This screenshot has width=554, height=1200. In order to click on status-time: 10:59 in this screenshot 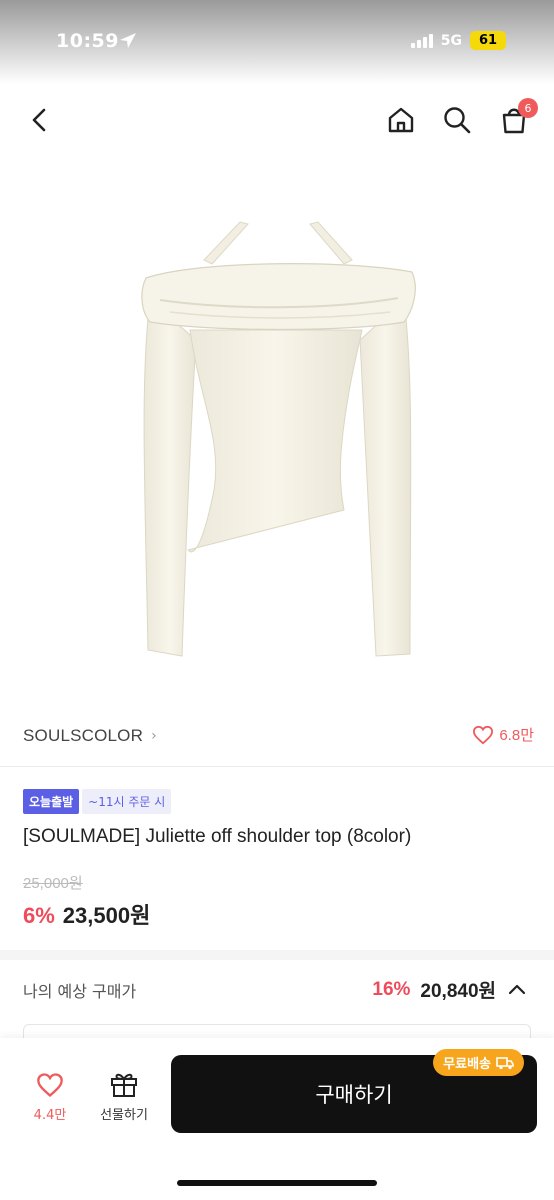, I will do `click(87, 41)`.